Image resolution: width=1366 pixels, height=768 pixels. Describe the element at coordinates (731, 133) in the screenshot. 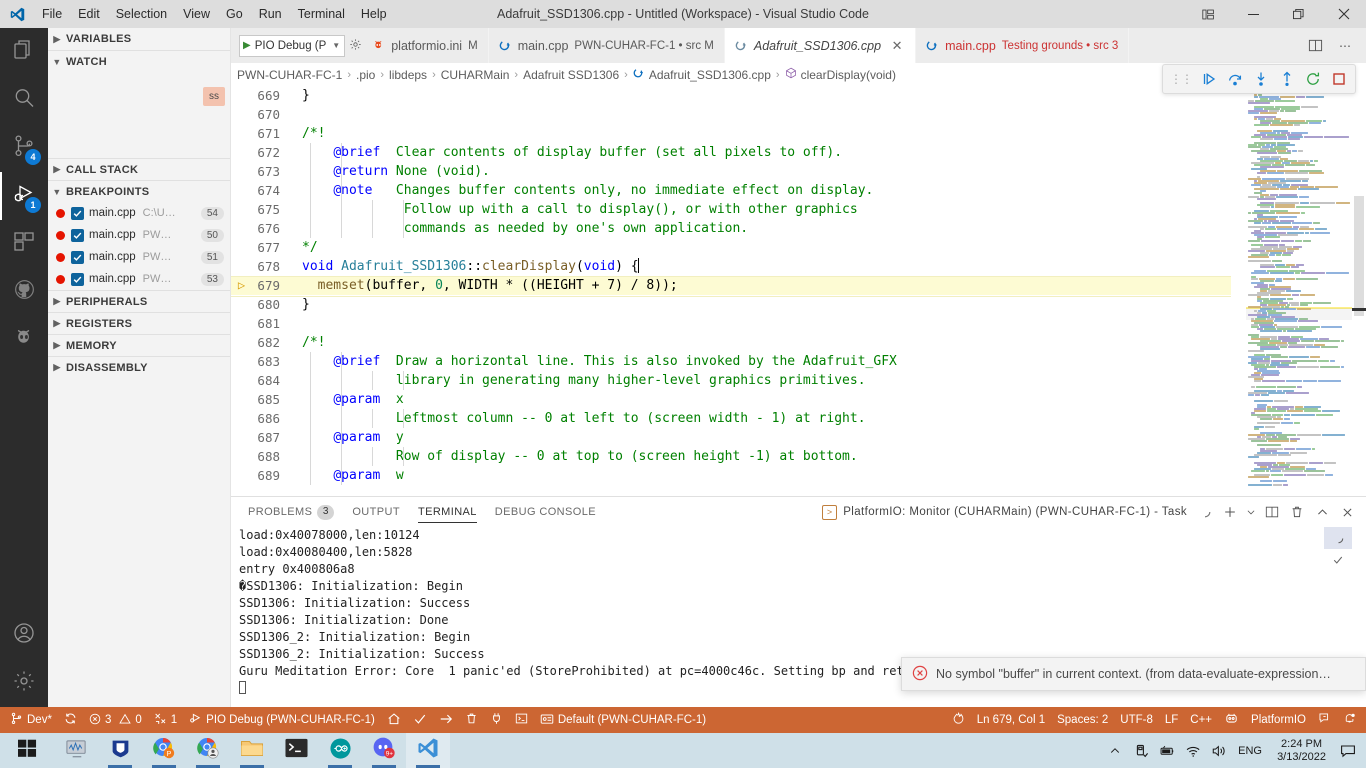

I see `code-line: 671 /*!` at that location.